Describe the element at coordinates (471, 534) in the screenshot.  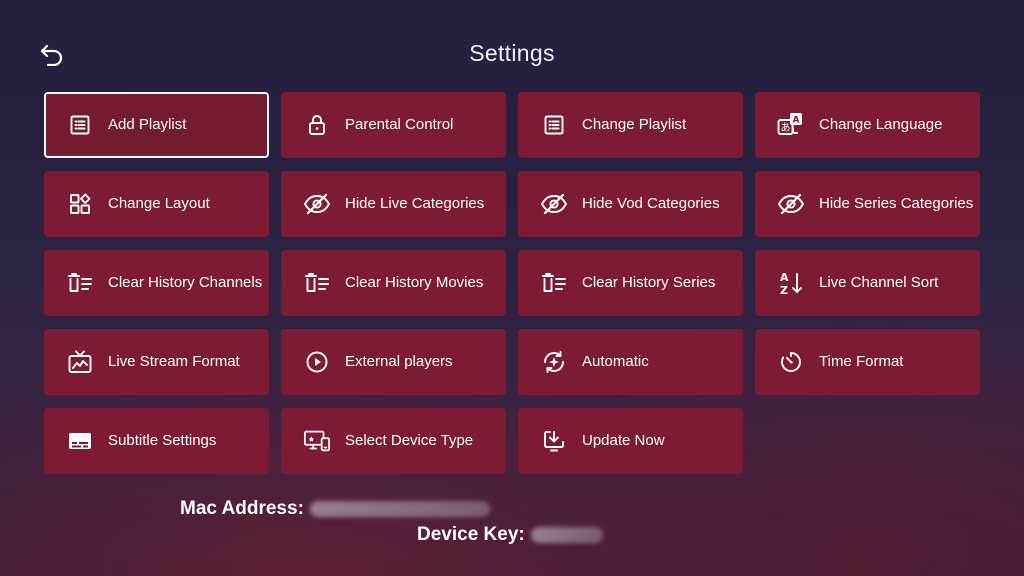
I see `device-key-label: Device Key:` at that location.